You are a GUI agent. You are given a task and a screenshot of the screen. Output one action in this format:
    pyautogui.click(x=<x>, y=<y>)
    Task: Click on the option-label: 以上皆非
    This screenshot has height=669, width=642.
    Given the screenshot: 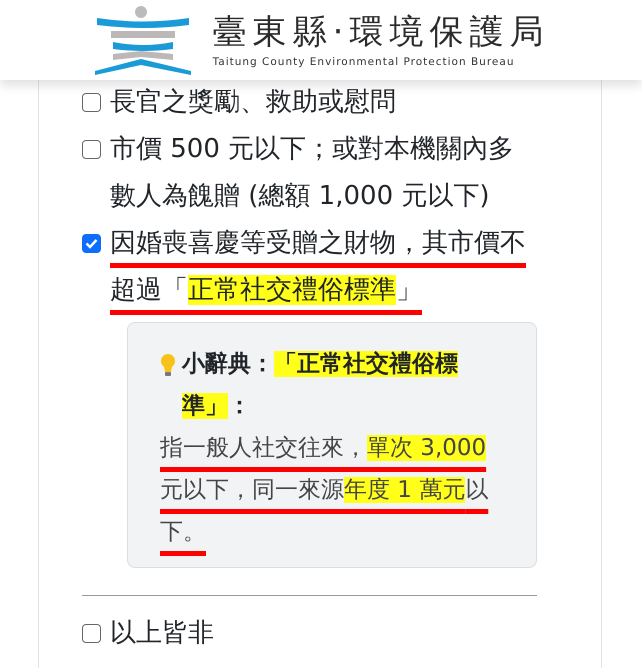 What is the action you would take?
    pyautogui.click(x=162, y=633)
    